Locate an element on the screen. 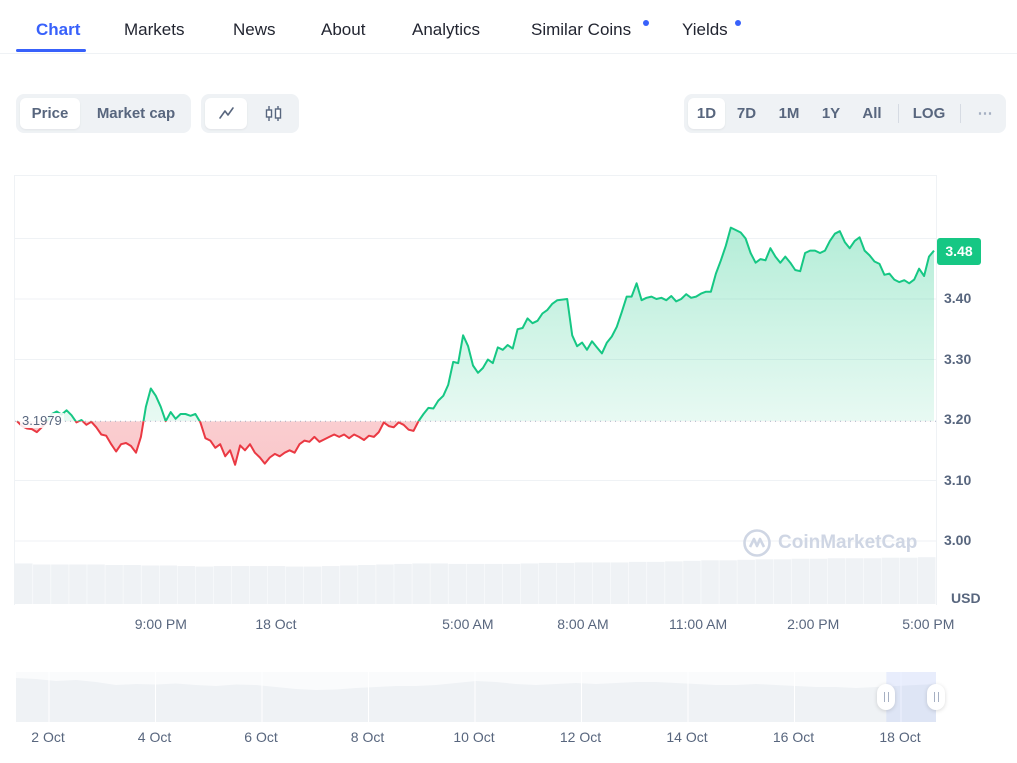 This screenshot has width=1017, height=763. navigator-date-label: 16 Oct is located at coordinates (793, 737).